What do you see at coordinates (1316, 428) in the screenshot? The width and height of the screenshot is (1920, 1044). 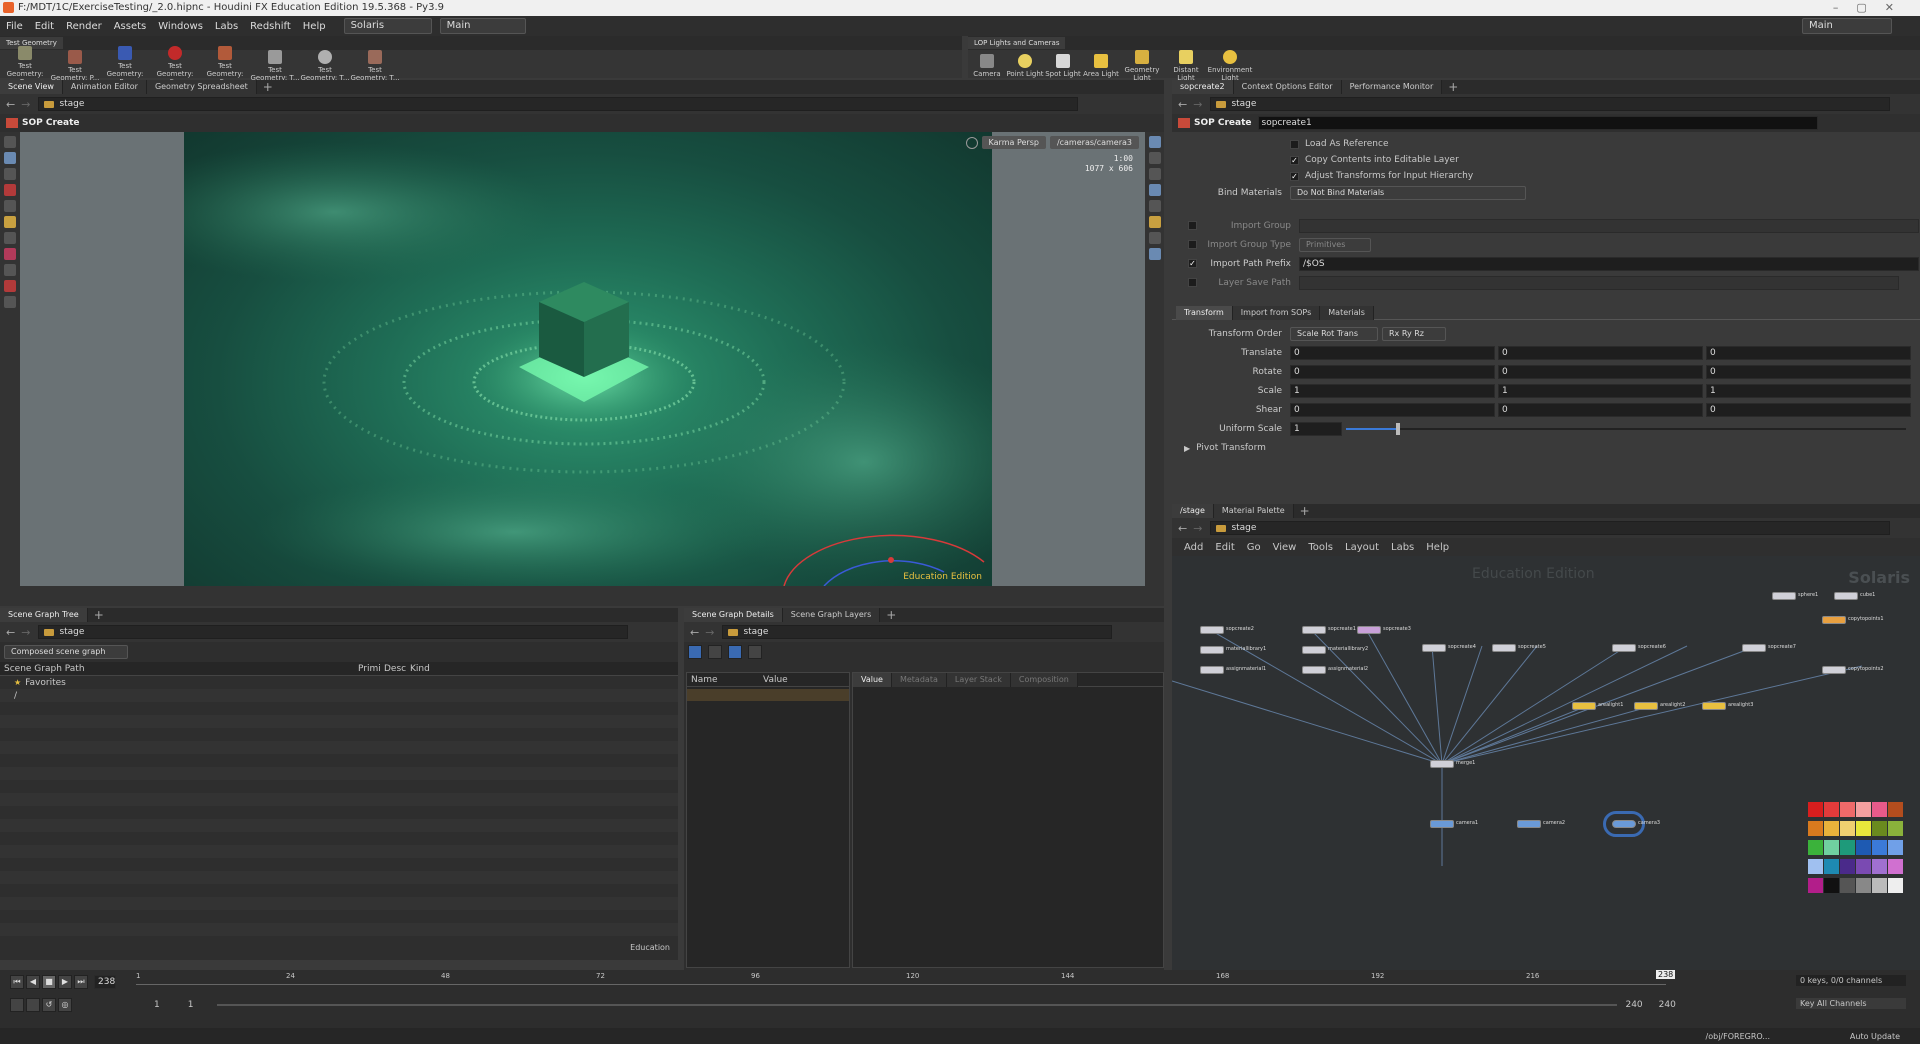 I see `uniform-scale-field: 1` at bounding box center [1316, 428].